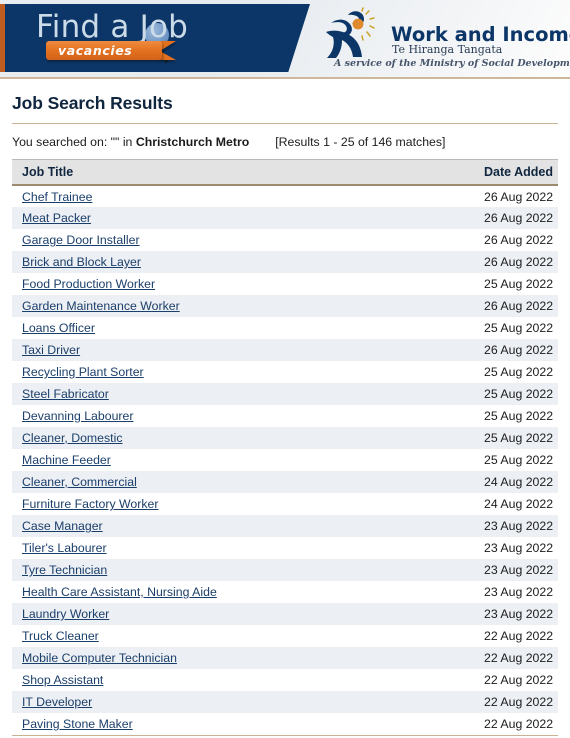 Image resolution: width=570 pixels, height=738 pixels. What do you see at coordinates (245, 438) in the screenshot?
I see `job-title-cell: Cleaner, Domestic` at bounding box center [245, 438].